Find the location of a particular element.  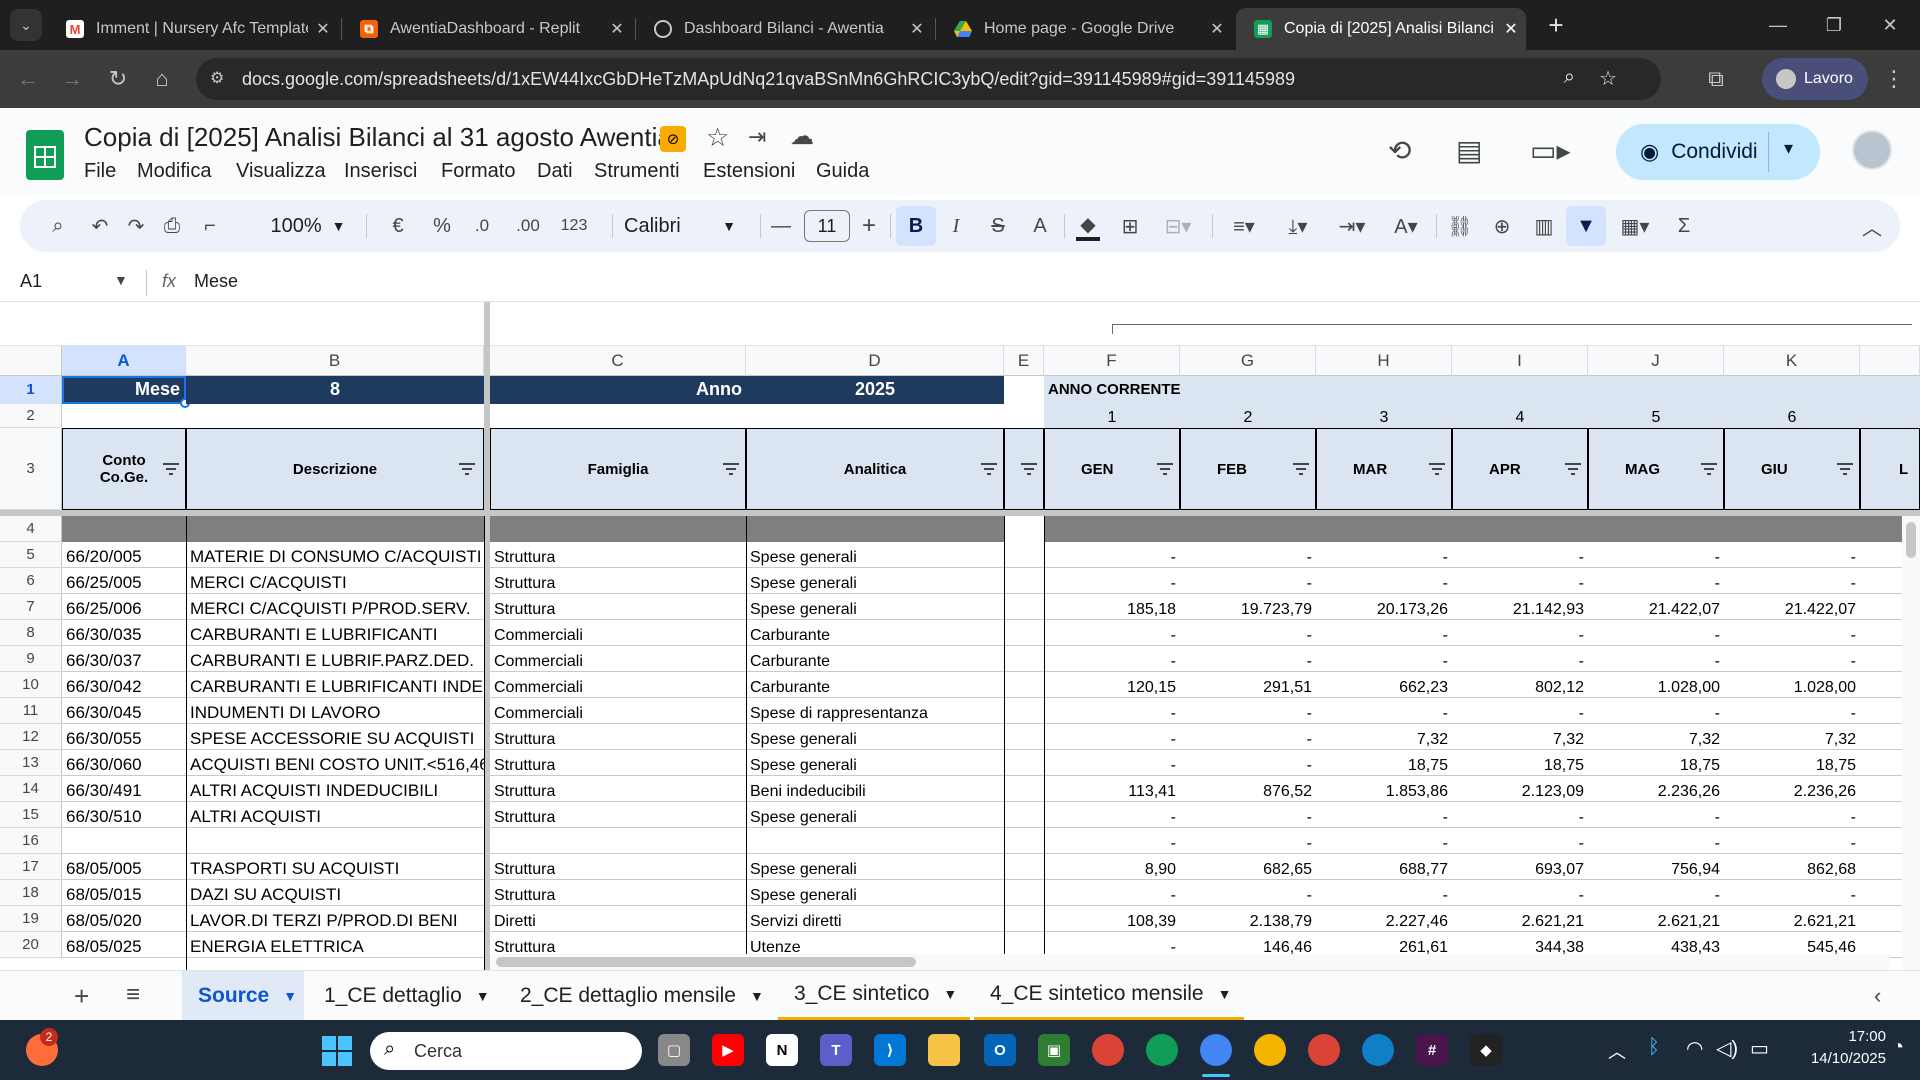

cloud-status-icon: ☁ is located at coordinates (802, 136).